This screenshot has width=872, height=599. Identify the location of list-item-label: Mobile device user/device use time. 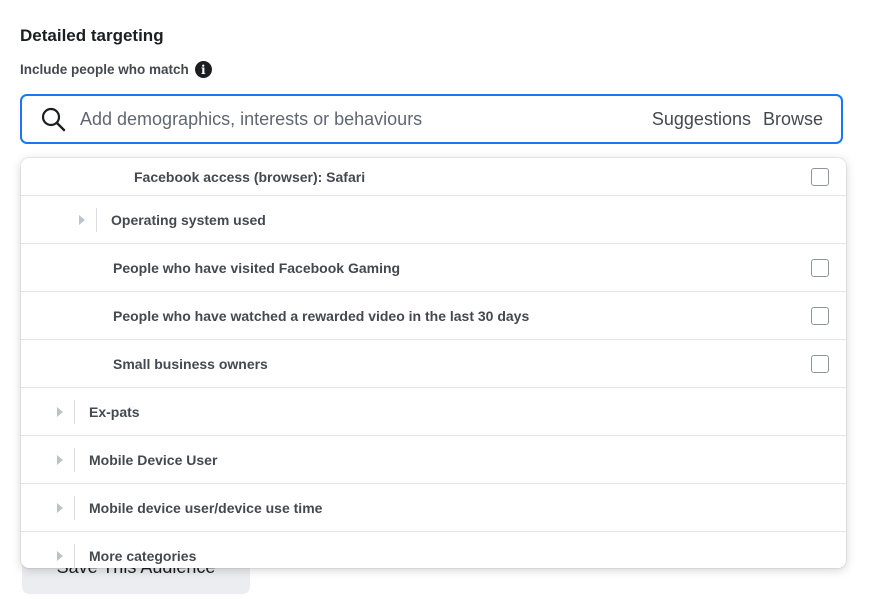
(206, 507).